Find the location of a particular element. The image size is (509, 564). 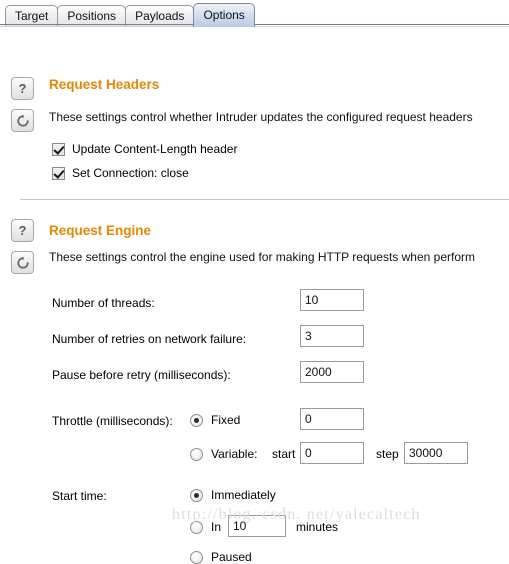

label-throttle-variable: Variable: is located at coordinates (234, 454).